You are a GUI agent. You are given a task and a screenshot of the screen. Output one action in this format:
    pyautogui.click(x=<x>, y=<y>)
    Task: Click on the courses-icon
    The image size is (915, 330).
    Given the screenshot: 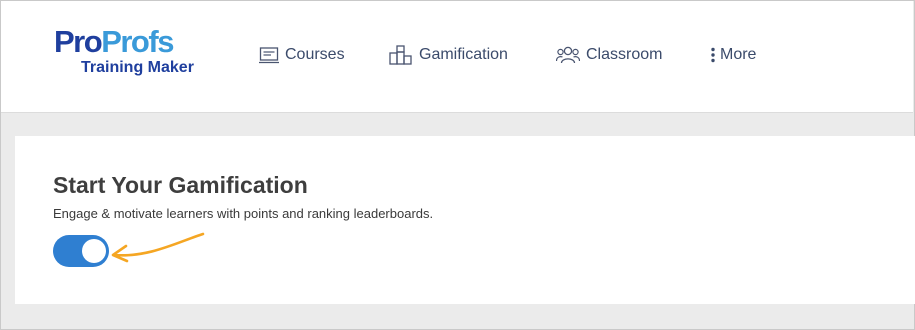 What is the action you would take?
    pyautogui.click(x=269, y=55)
    